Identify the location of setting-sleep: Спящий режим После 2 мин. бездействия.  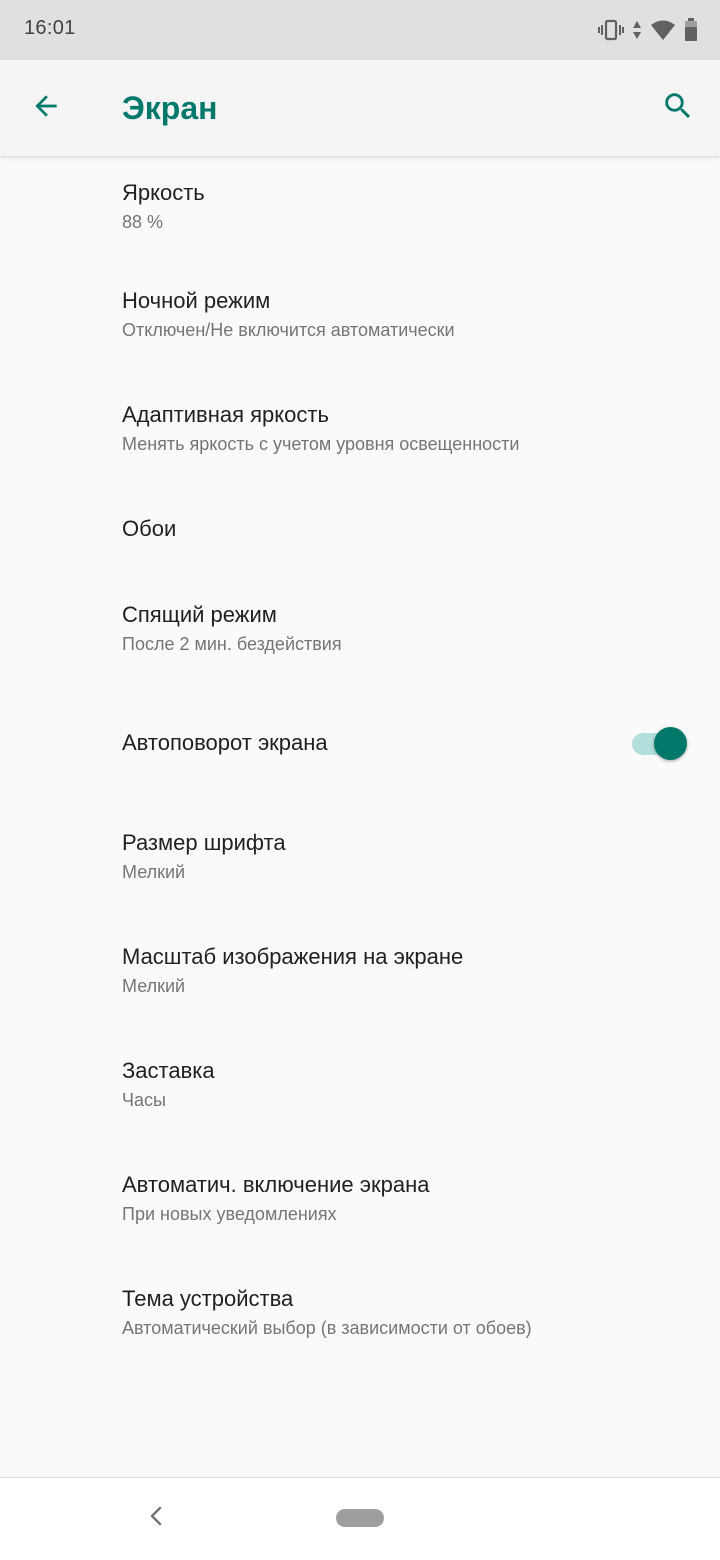
(360, 629).